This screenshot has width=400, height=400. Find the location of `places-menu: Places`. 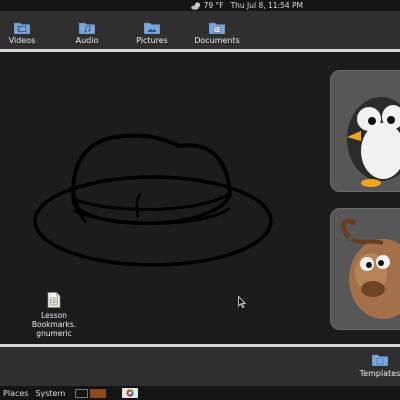

places-menu: Places is located at coordinates (15, 393).